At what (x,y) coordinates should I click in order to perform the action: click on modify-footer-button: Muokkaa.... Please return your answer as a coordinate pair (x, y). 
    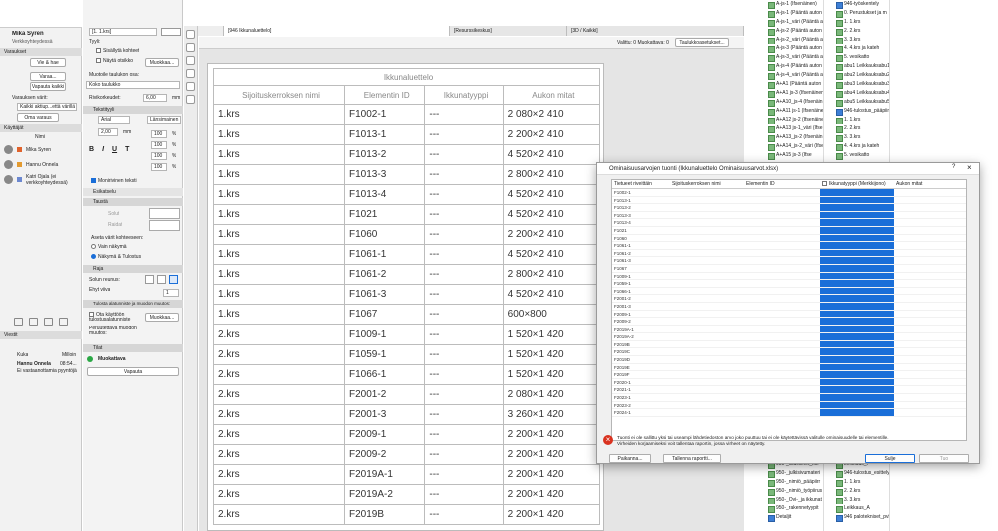
    Looking at the image, I should click on (162, 317).